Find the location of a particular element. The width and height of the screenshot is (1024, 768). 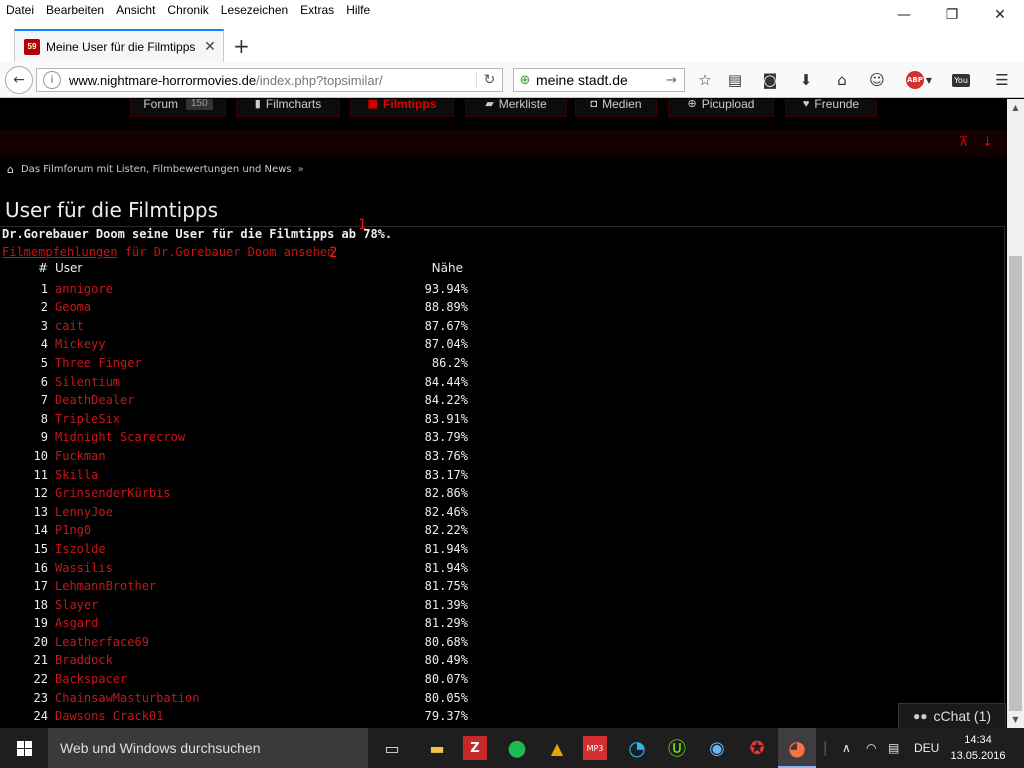

search-bar: ⊕ meine stadt.de → is located at coordinates (599, 80).